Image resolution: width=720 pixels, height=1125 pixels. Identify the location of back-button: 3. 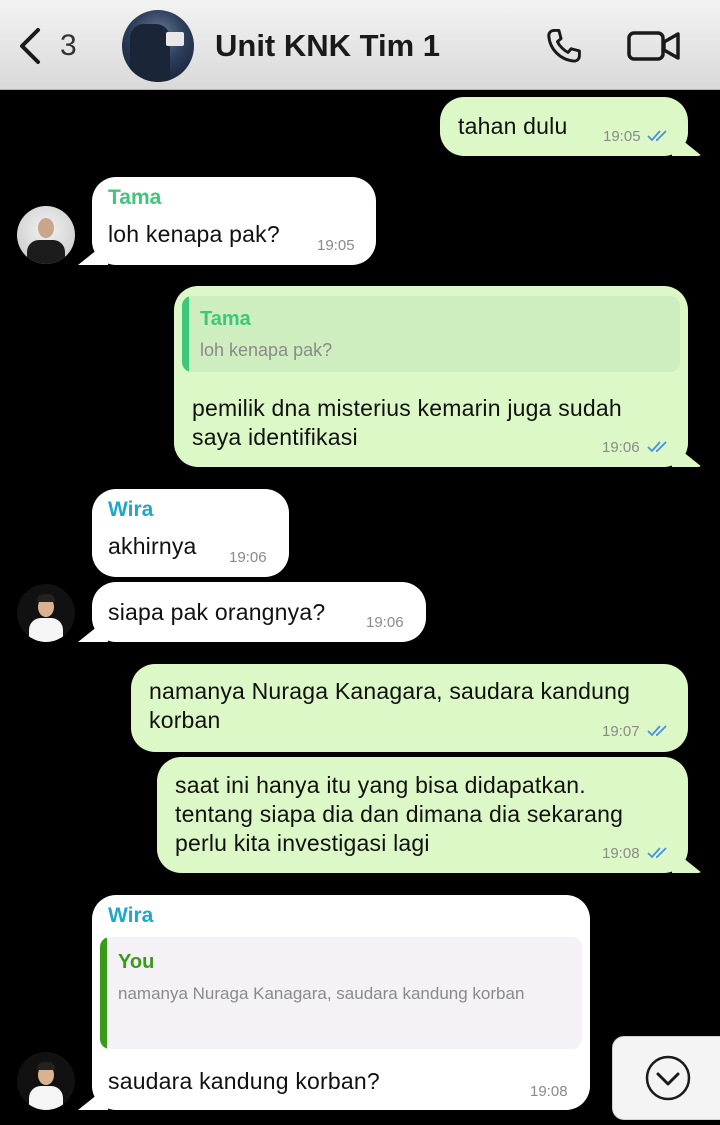
(51, 46).